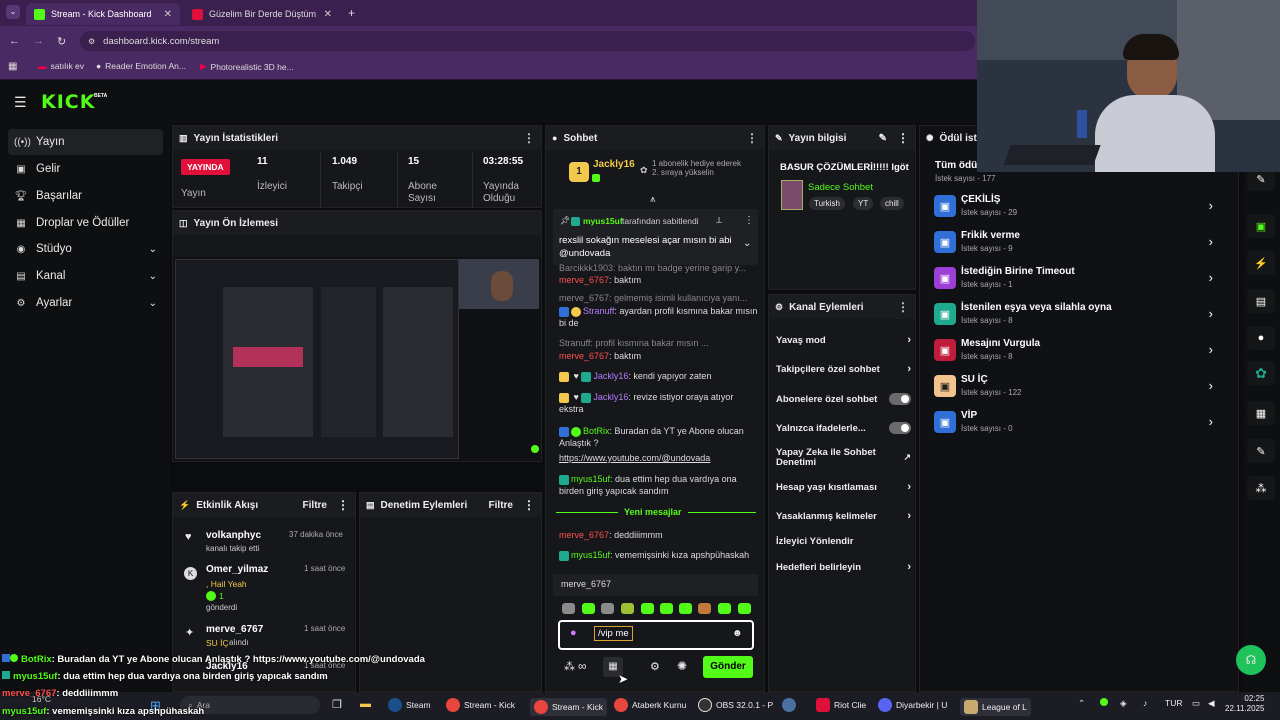 This screenshot has width=1280, height=720. What do you see at coordinates (1261, 301) in the screenshot?
I see `clipboard-icon: ▤` at bounding box center [1261, 301].